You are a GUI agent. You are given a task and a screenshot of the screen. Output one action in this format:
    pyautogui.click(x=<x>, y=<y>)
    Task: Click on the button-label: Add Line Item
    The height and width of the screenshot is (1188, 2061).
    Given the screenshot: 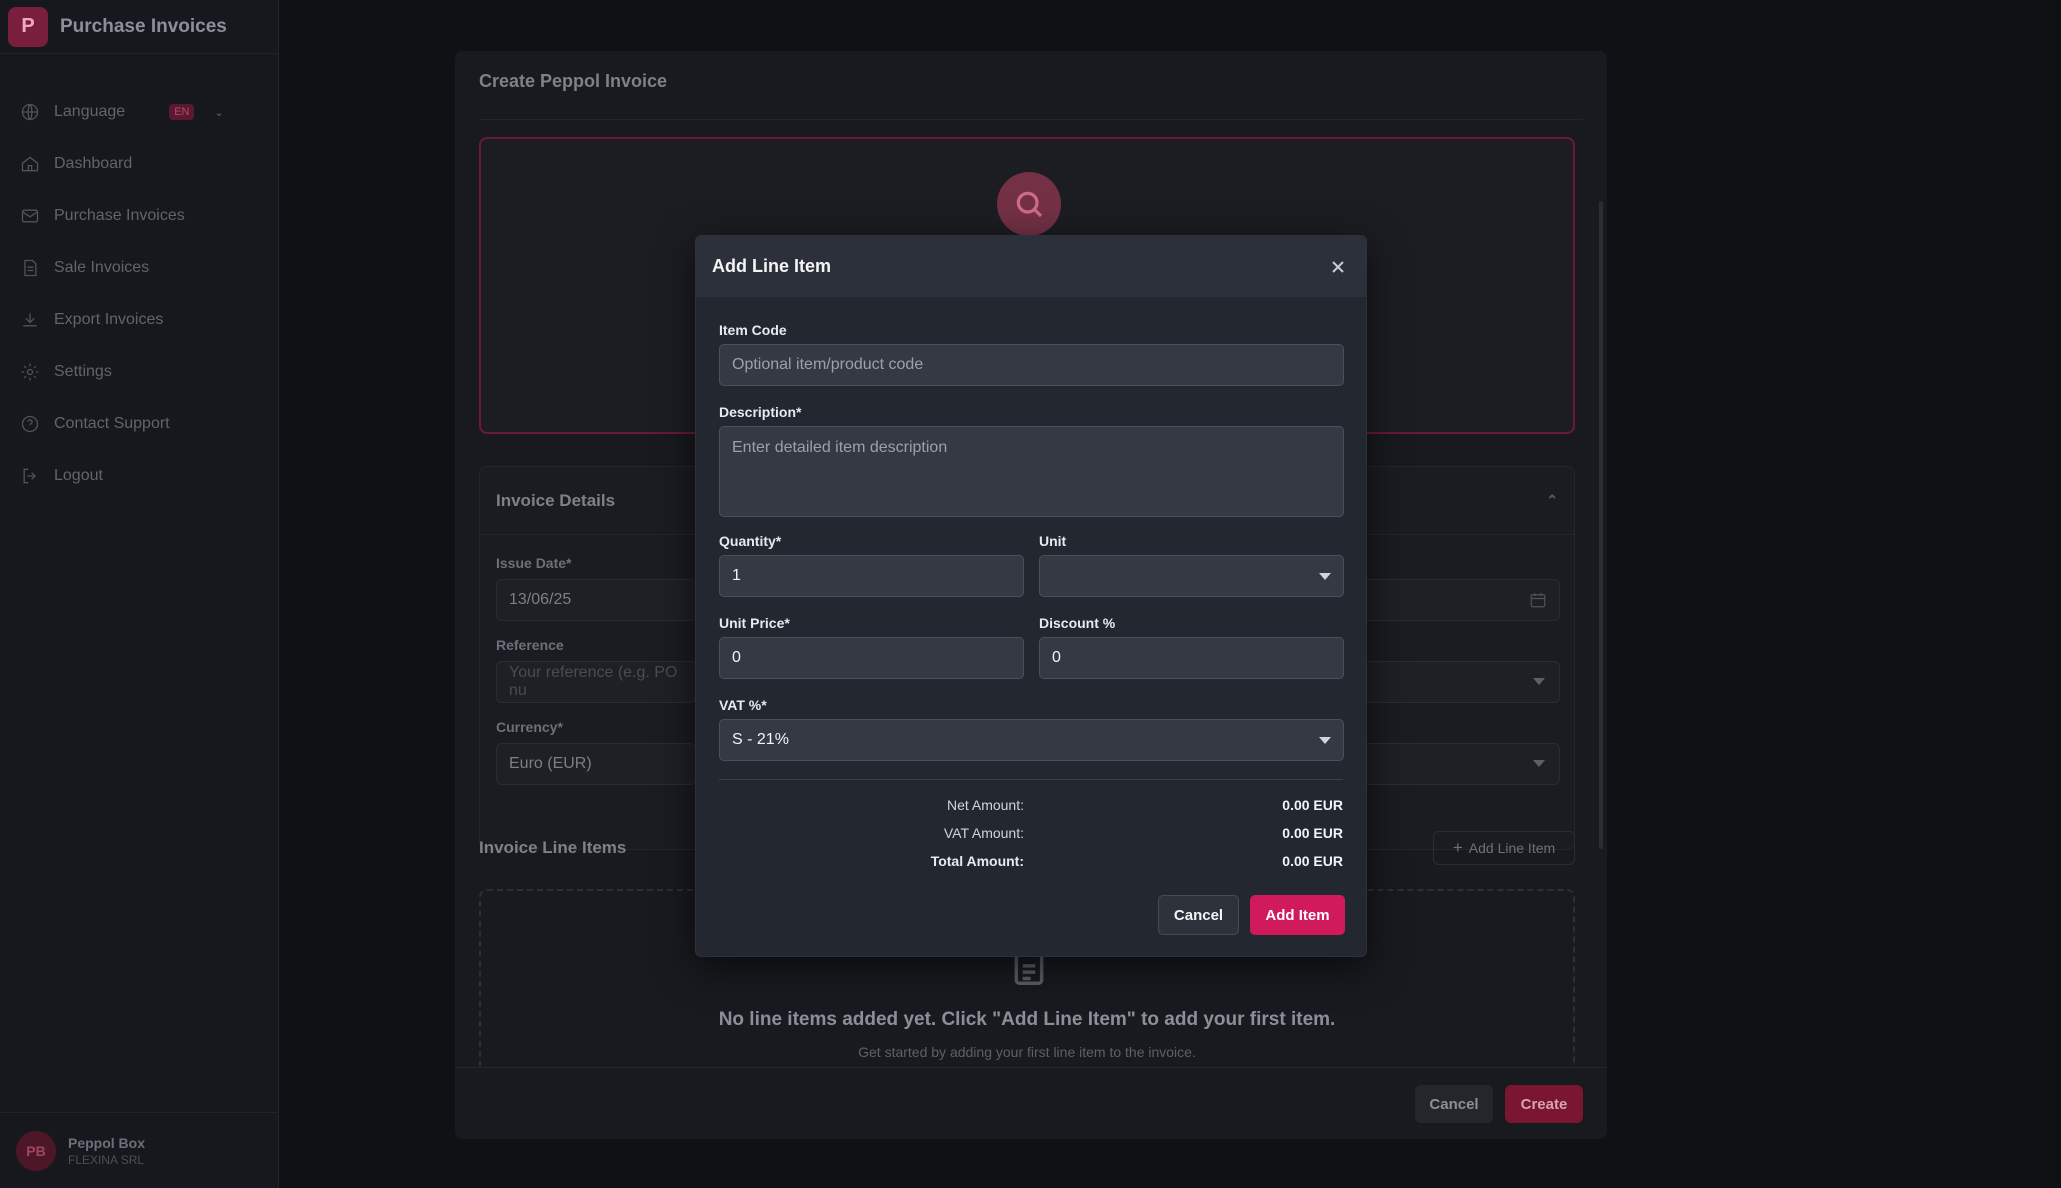 What is the action you would take?
    pyautogui.click(x=1512, y=848)
    